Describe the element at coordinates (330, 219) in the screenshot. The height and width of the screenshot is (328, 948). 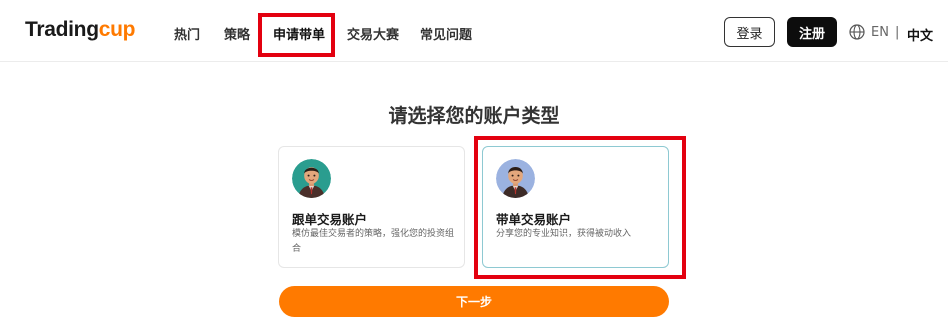
I see `copy-trading-card-title: 跟单交易账户` at that location.